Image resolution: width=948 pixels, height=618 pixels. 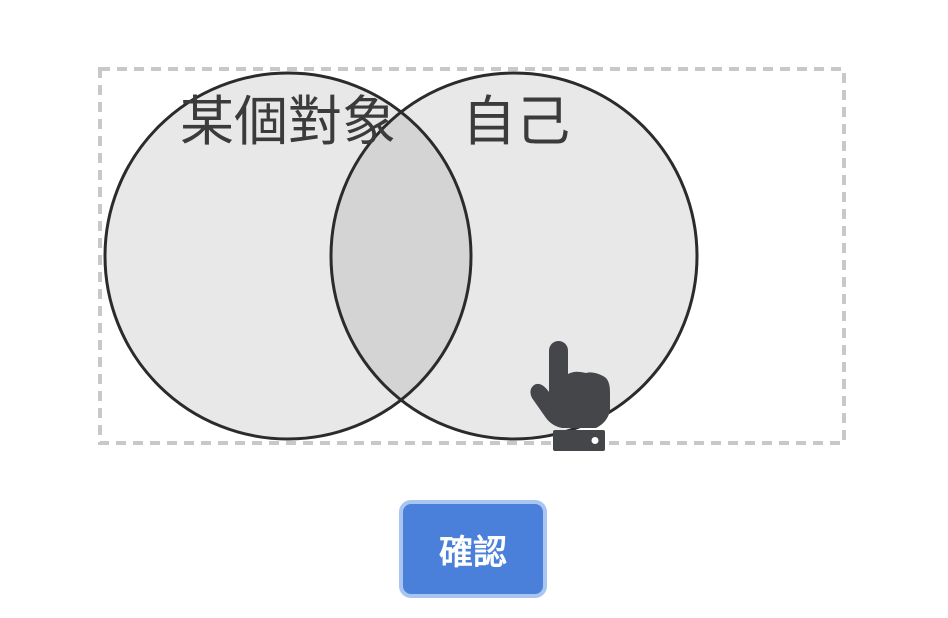 What do you see at coordinates (516, 121) in the screenshot?
I see `right-set-label: 自己` at bounding box center [516, 121].